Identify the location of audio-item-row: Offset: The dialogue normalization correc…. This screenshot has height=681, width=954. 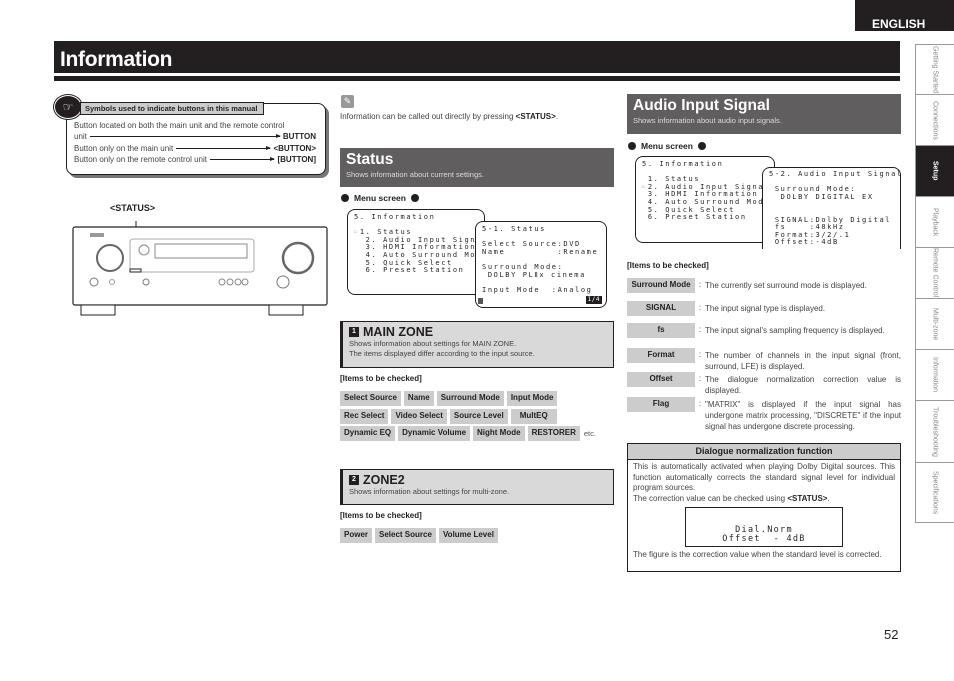
(764, 384).